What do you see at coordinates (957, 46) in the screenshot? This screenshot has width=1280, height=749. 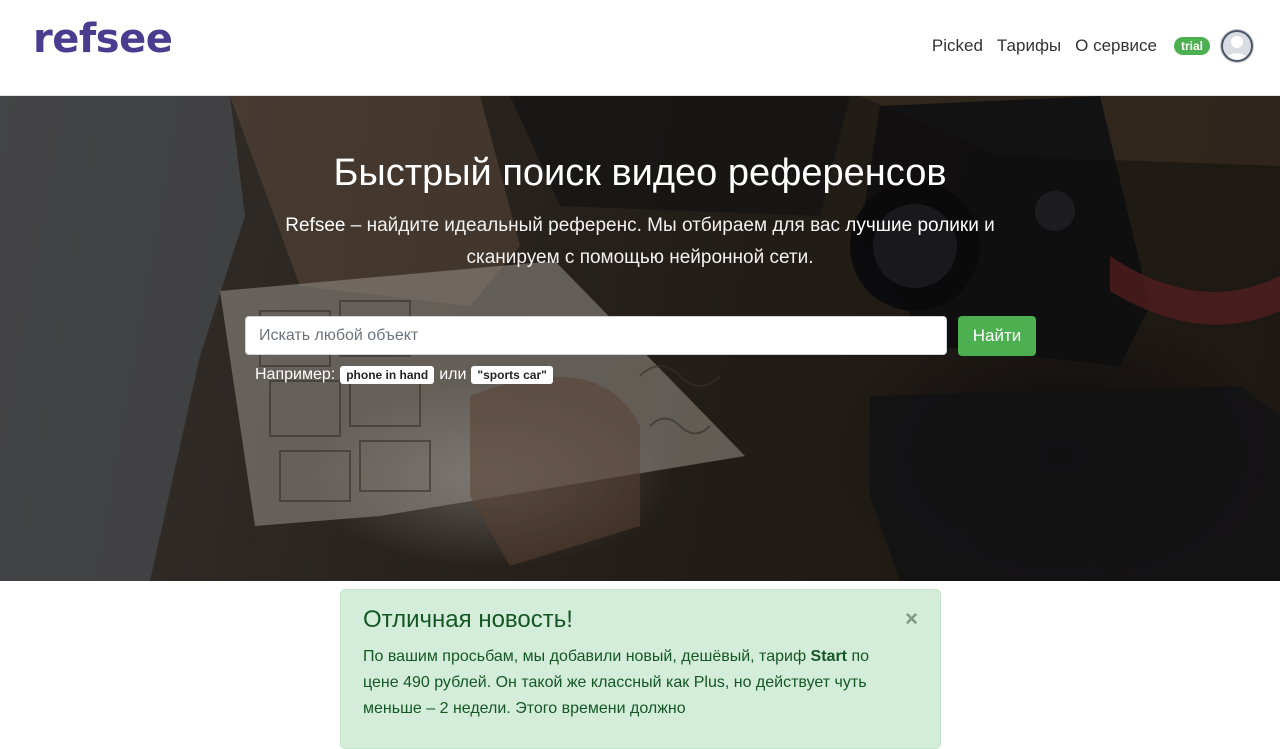 I see `nav-link-picked: Picked` at bounding box center [957, 46].